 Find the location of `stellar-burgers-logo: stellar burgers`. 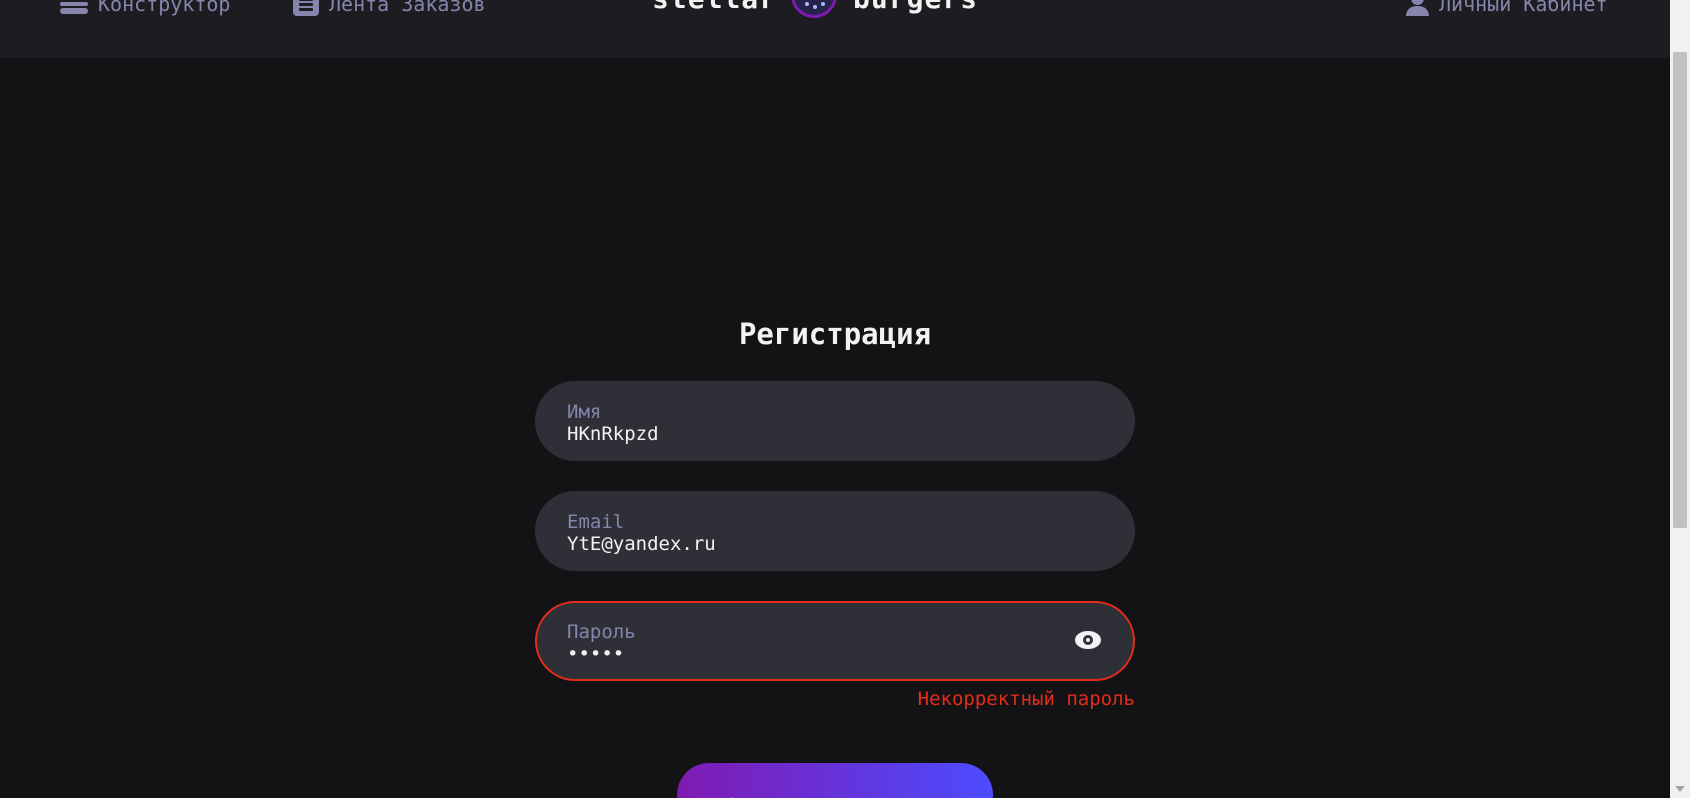

stellar-burgers-logo: stellar burgers is located at coordinates (815, 15).